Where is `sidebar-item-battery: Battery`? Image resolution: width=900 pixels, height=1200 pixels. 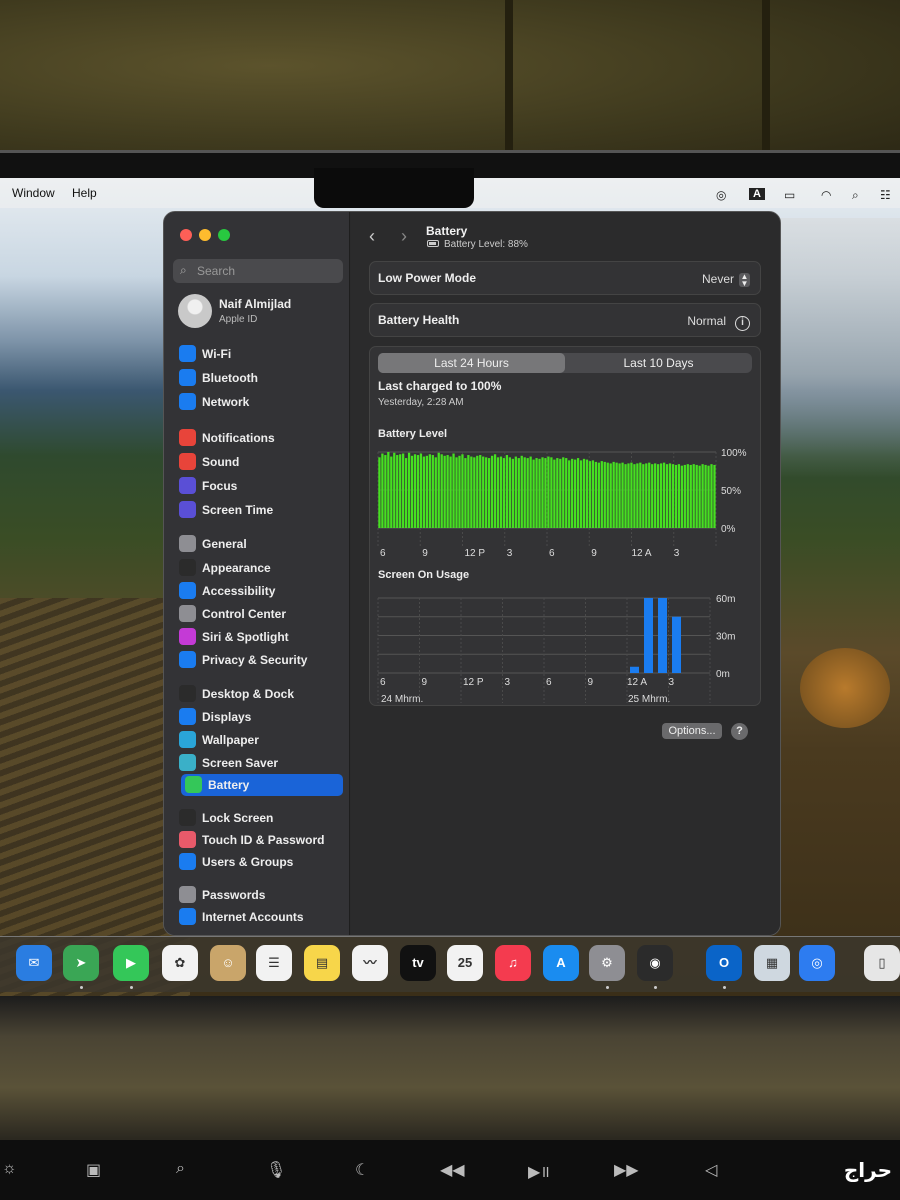 sidebar-item-battery: Battery is located at coordinates (262, 785).